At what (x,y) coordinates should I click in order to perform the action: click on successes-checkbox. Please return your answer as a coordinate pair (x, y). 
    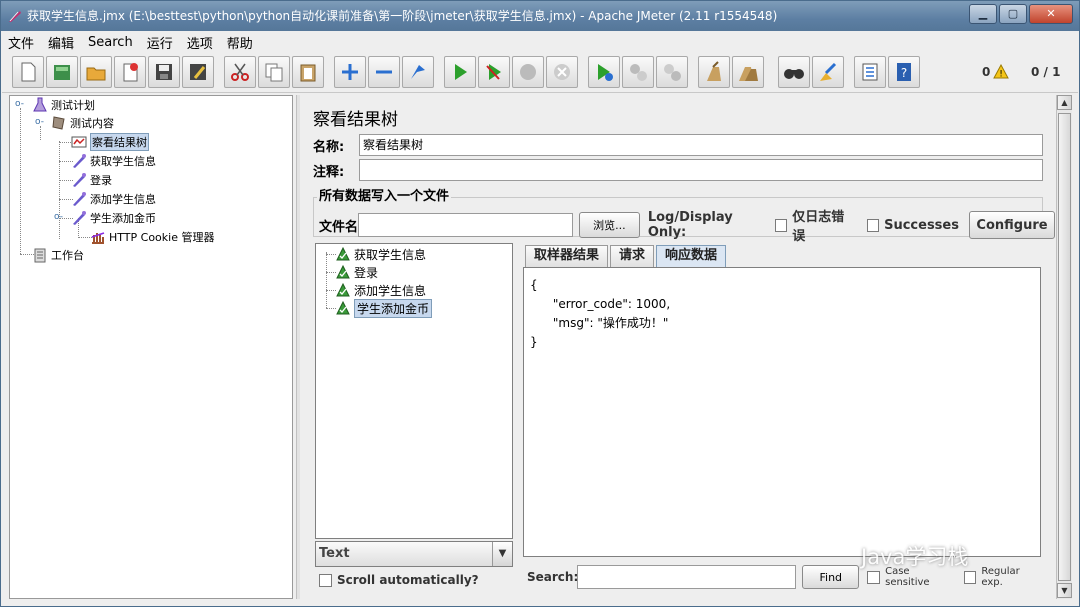
    Looking at the image, I should click on (873, 225).